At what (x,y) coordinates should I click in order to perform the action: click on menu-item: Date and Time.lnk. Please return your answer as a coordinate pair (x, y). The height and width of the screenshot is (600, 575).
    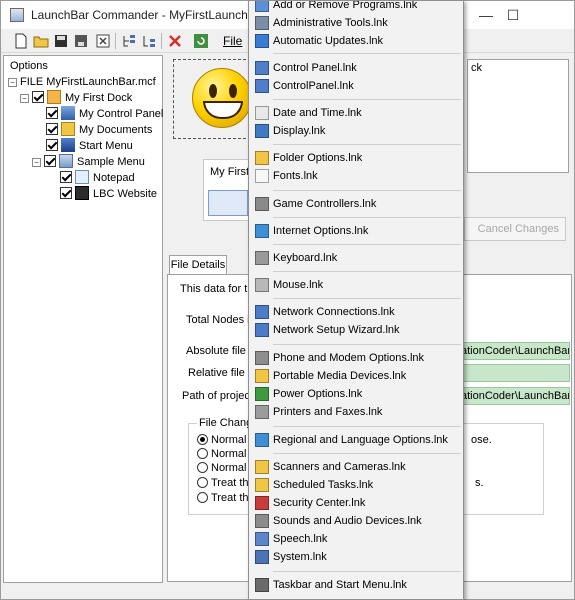
    Looking at the image, I should click on (356, 113).